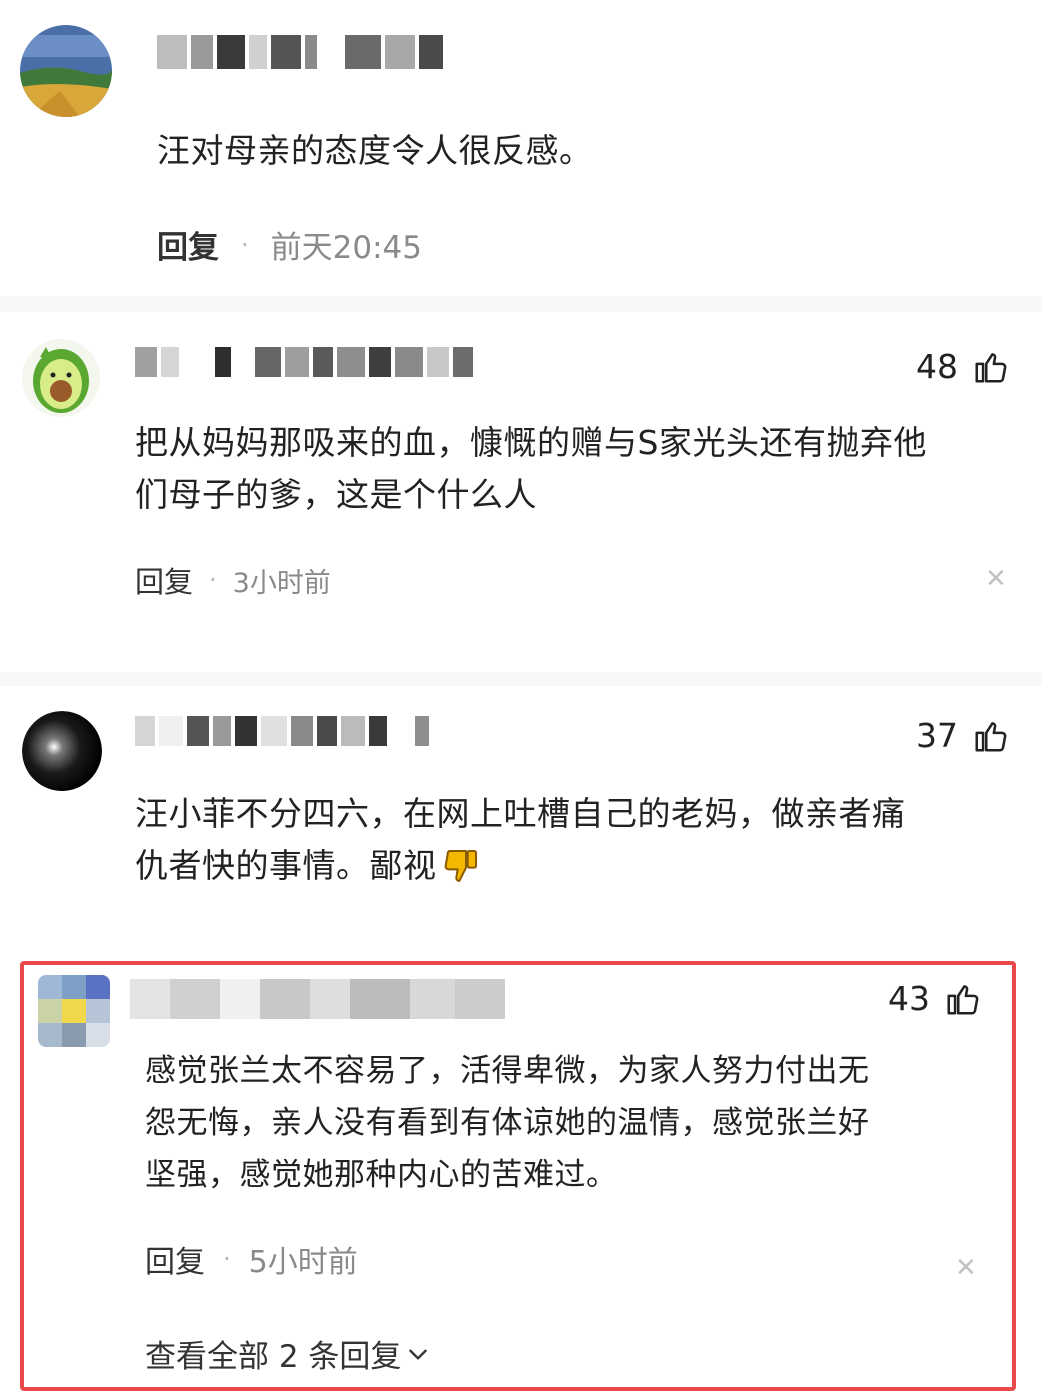  What do you see at coordinates (520, 866) in the screenshot?
I see `comment-text-line-with-emoji: 仇者快的事情。鄙视` at bounding box center [520, 866].